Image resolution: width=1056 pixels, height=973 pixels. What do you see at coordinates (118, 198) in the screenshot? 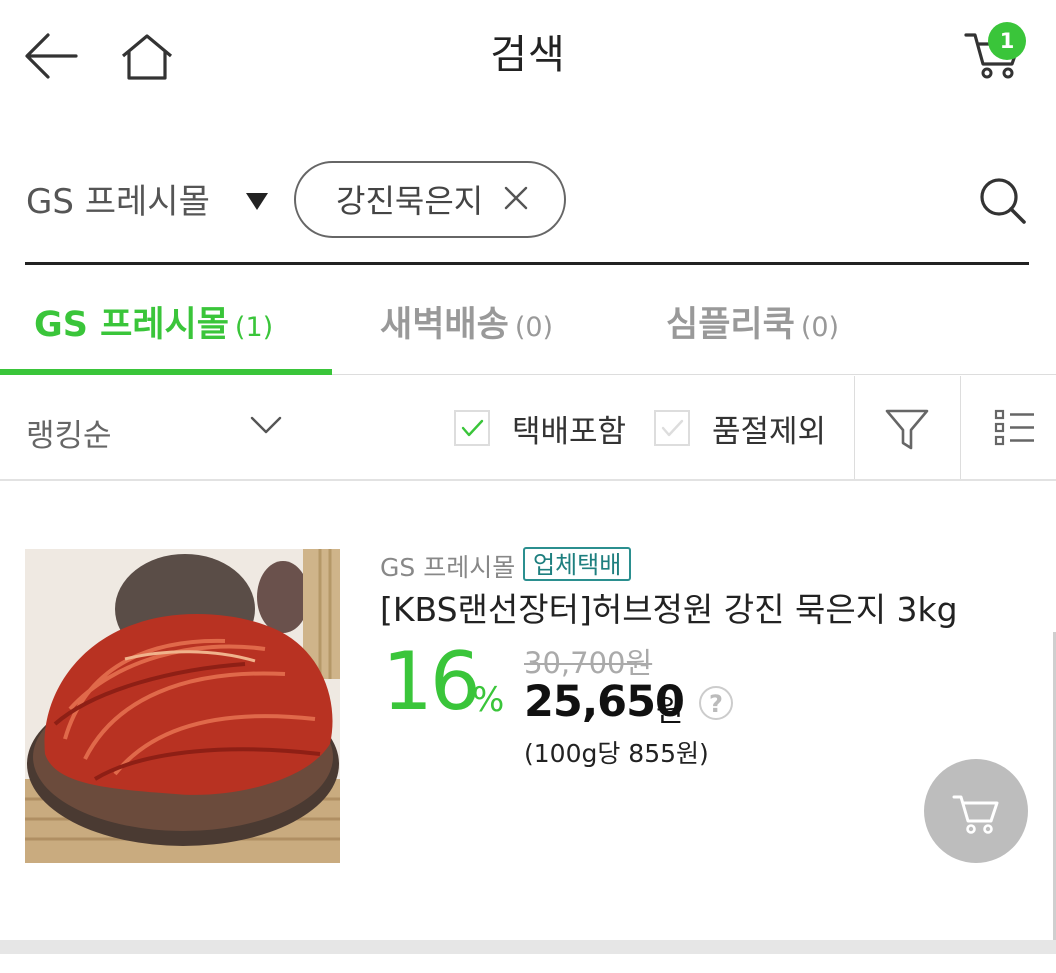
I see `mall-select: GS 프레시몰` at bounding box center [118, 198].